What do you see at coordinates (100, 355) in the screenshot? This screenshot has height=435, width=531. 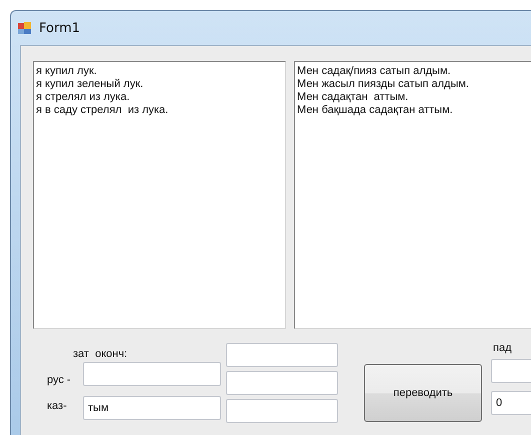 I see `field-label: зат оконч:` at bounding box center [100, 355].